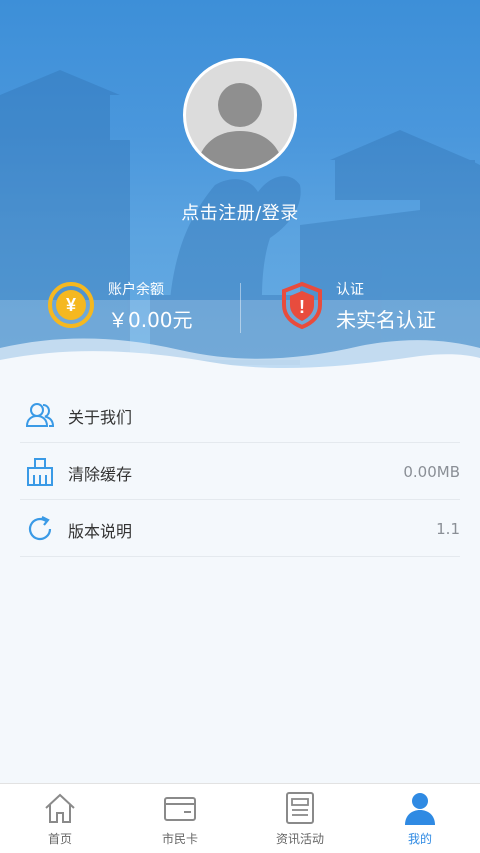  Describe the element at coordinates (448, 529) in the screenshot. I see `version-value: 1.1` at that location.